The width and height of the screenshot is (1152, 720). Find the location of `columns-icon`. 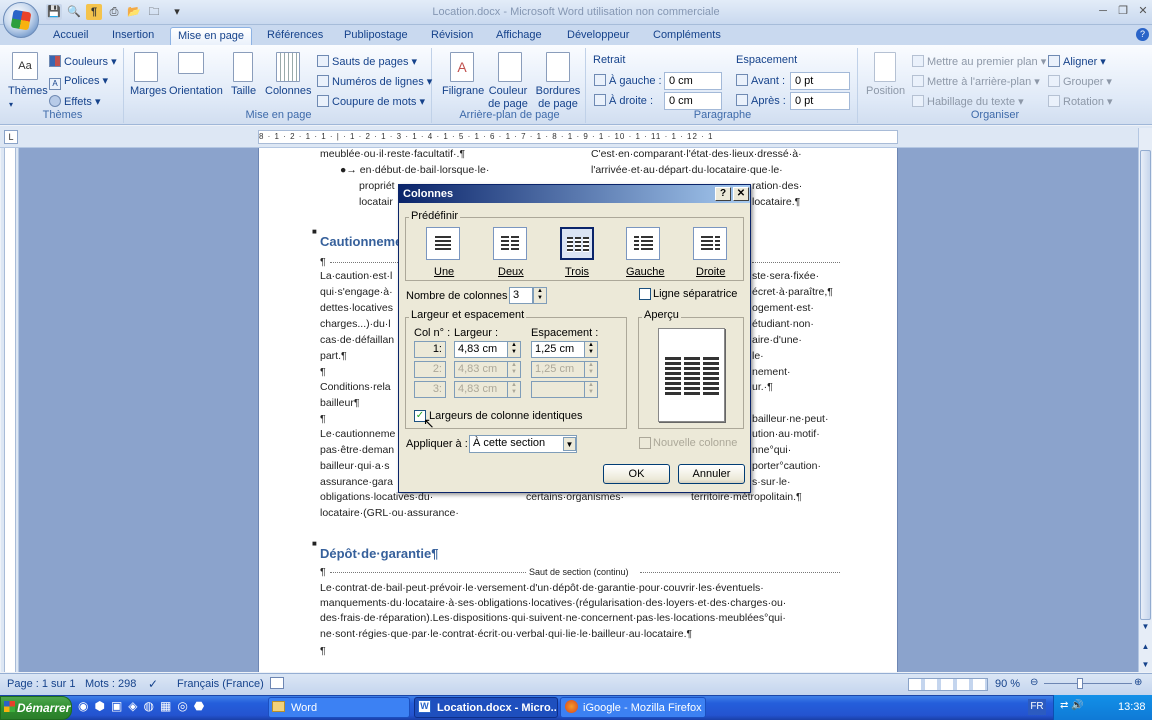

columns-icon is located at coordinates (288, 67).